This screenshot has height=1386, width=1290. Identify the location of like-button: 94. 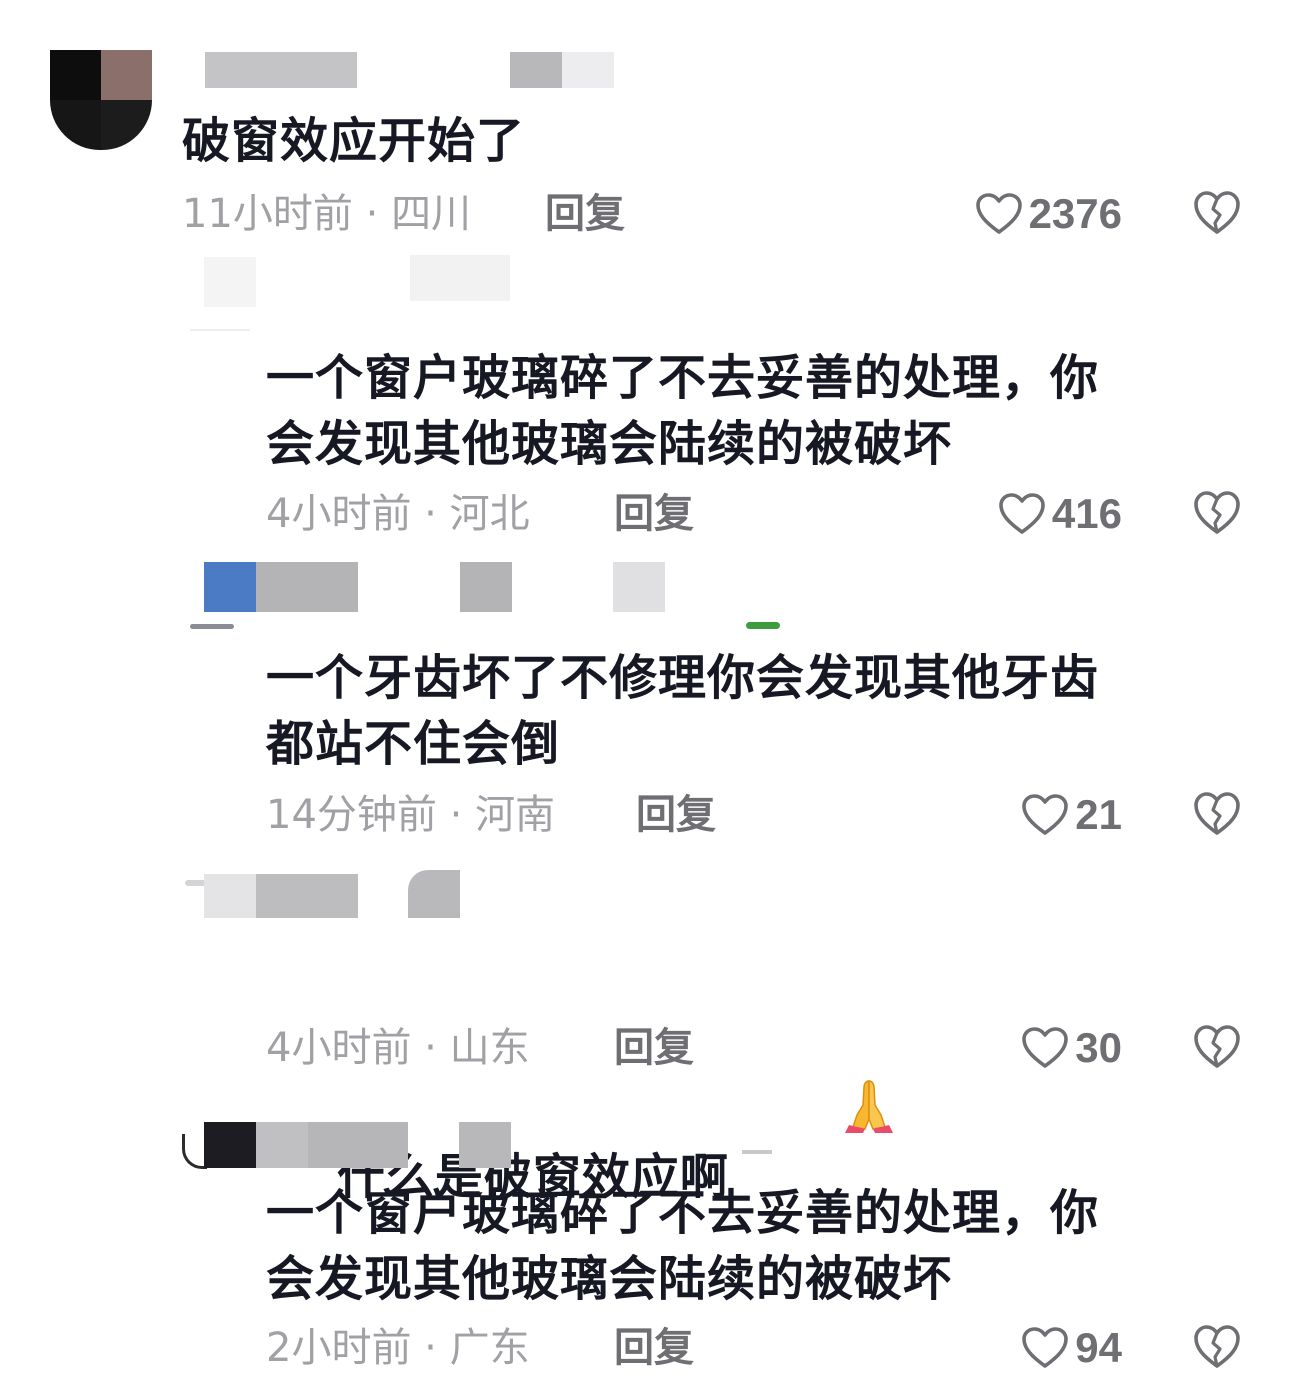
(1071, 1348).